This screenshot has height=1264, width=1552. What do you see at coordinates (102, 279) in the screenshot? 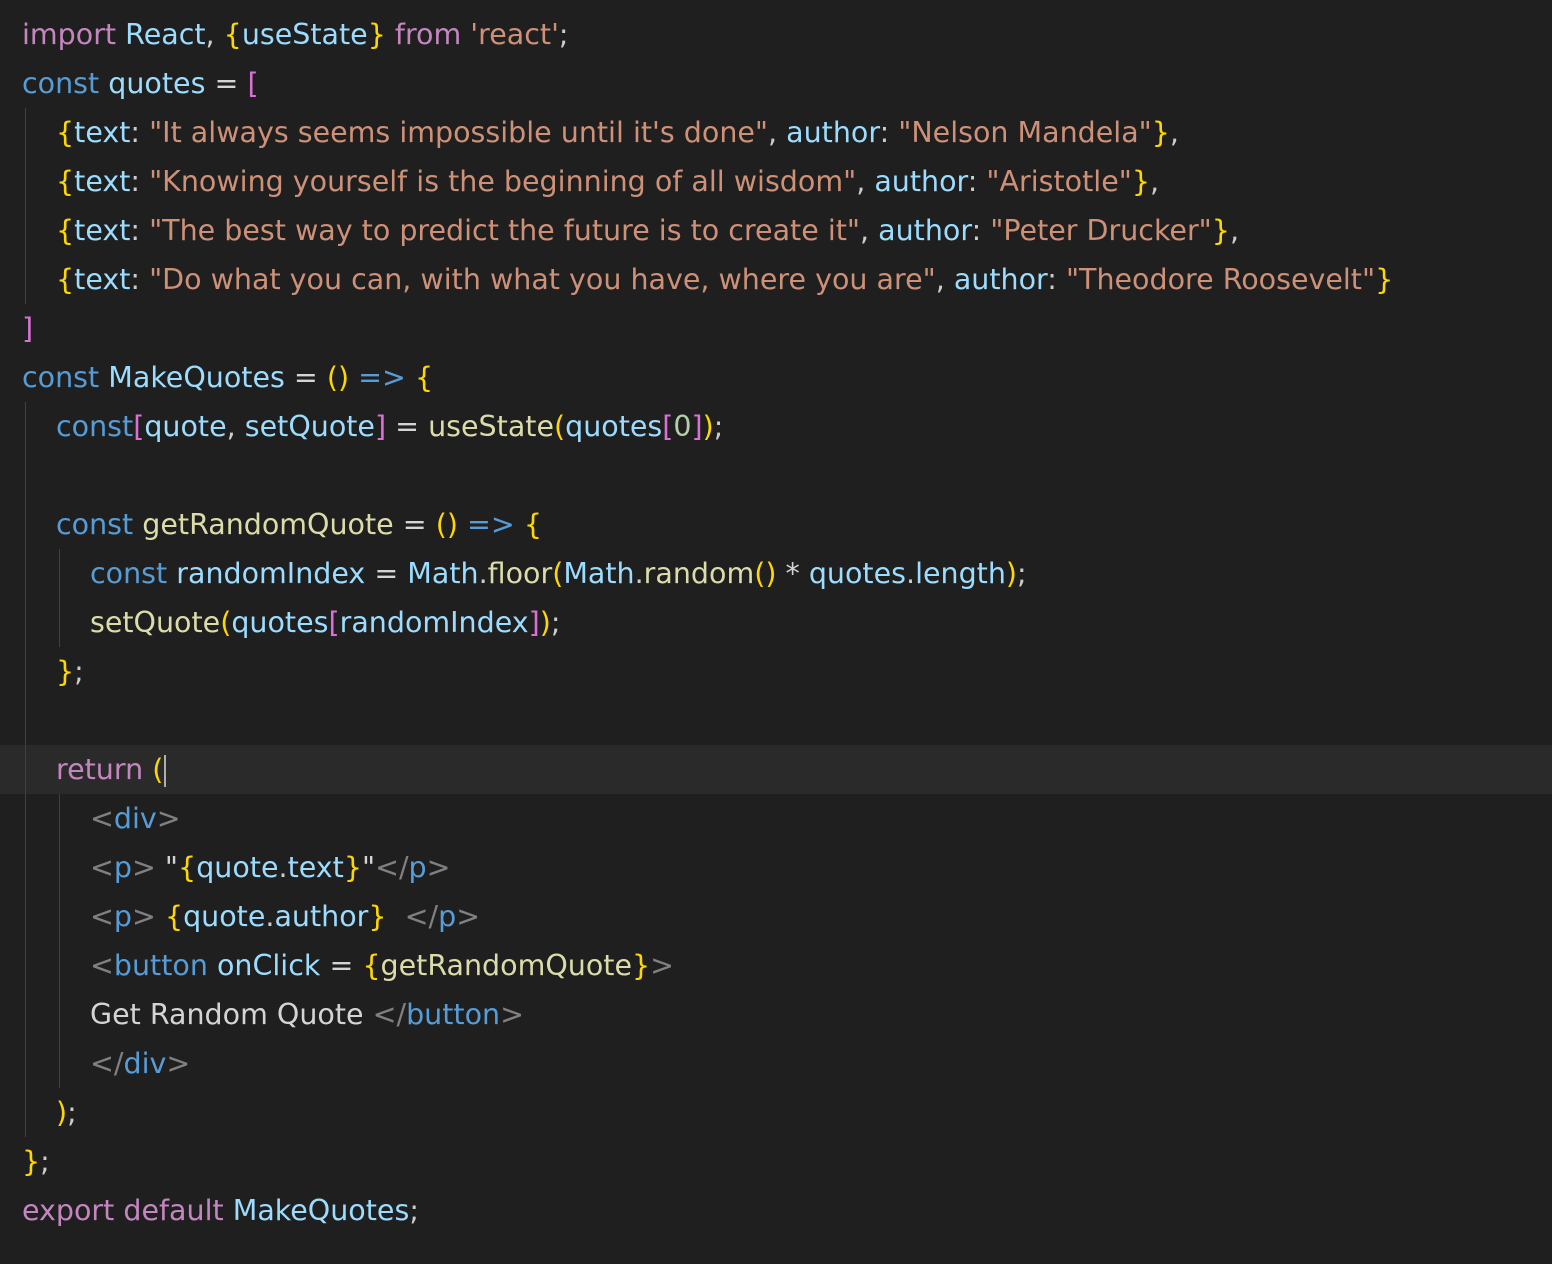
I see `code-token: text` at bounding box center [102, 279].